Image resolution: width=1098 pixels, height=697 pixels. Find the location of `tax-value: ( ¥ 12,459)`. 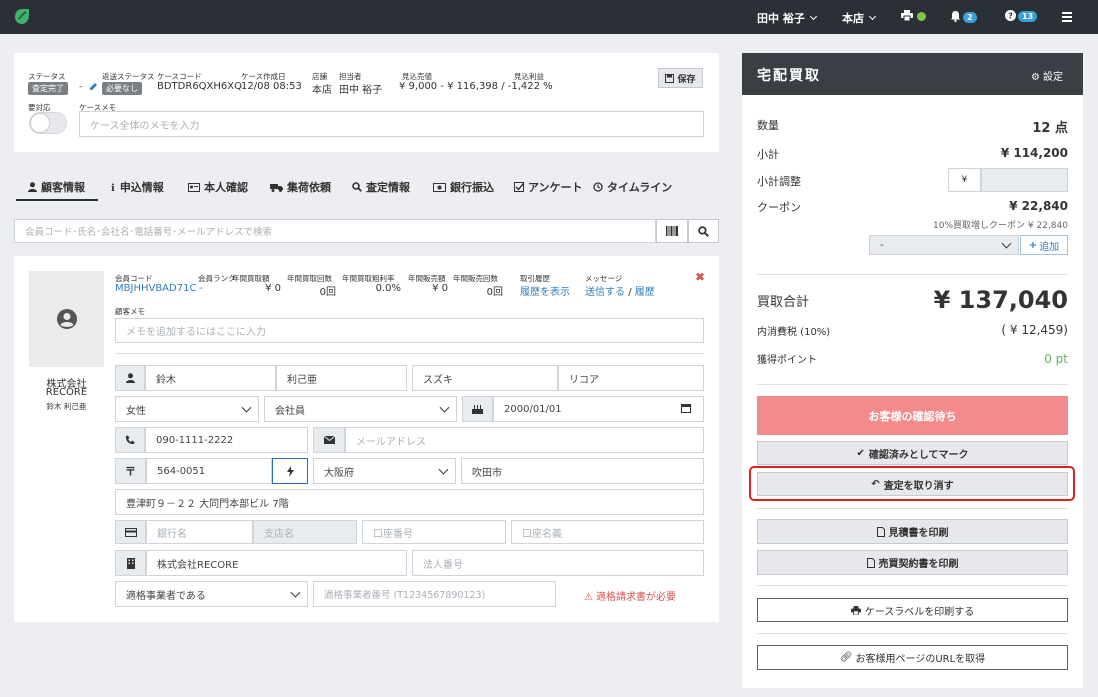

tax-value: ( ¥ 12,459) is located at coordinates (1034, 330).